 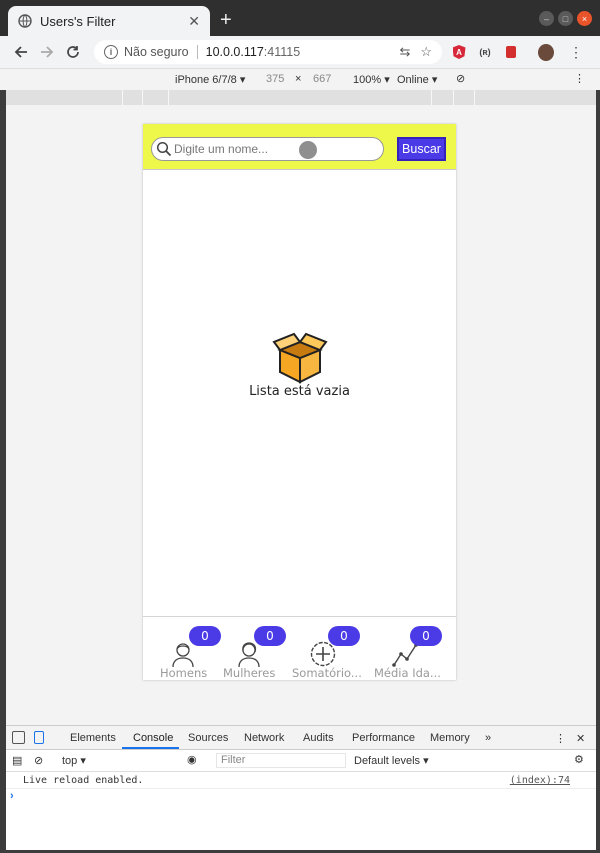 What do you see at coordinates (184, 673) in the screenshot?
I see `nav-label: Homens` at bounding box center [184, 673].